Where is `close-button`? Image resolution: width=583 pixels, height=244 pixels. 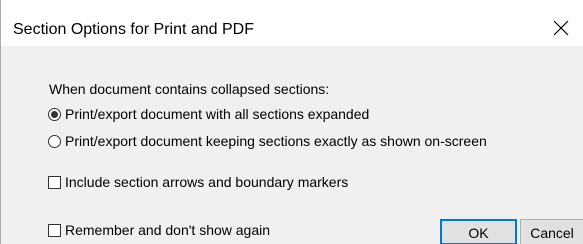 close-button is located at coordinates (561, 28).